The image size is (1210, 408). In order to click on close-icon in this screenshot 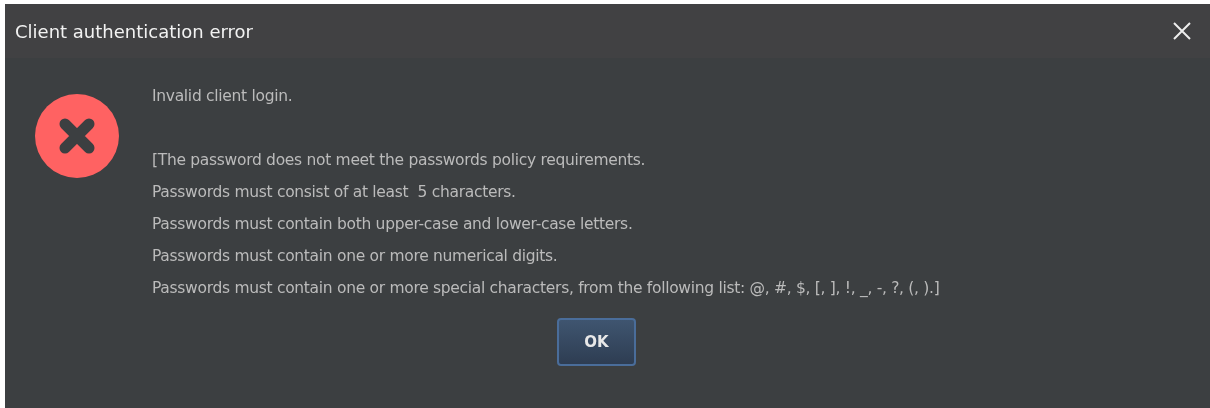, I will do `click(1182, 31)`.